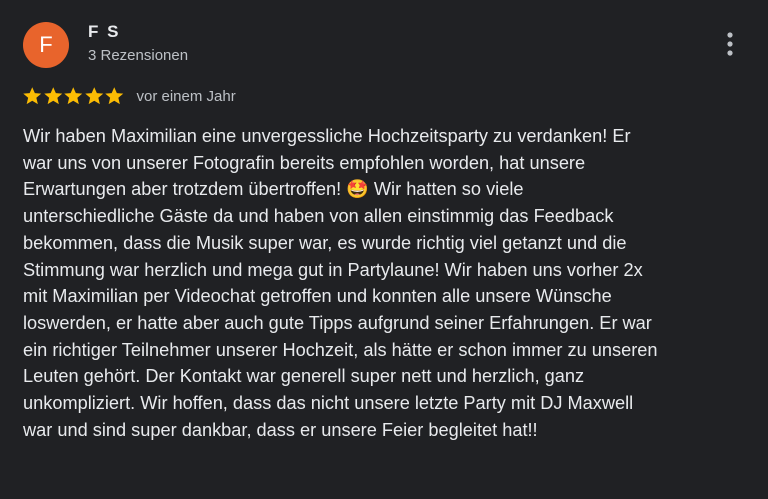 The image size is (768, 499). I want to click on star-rating, so click(73, 96).